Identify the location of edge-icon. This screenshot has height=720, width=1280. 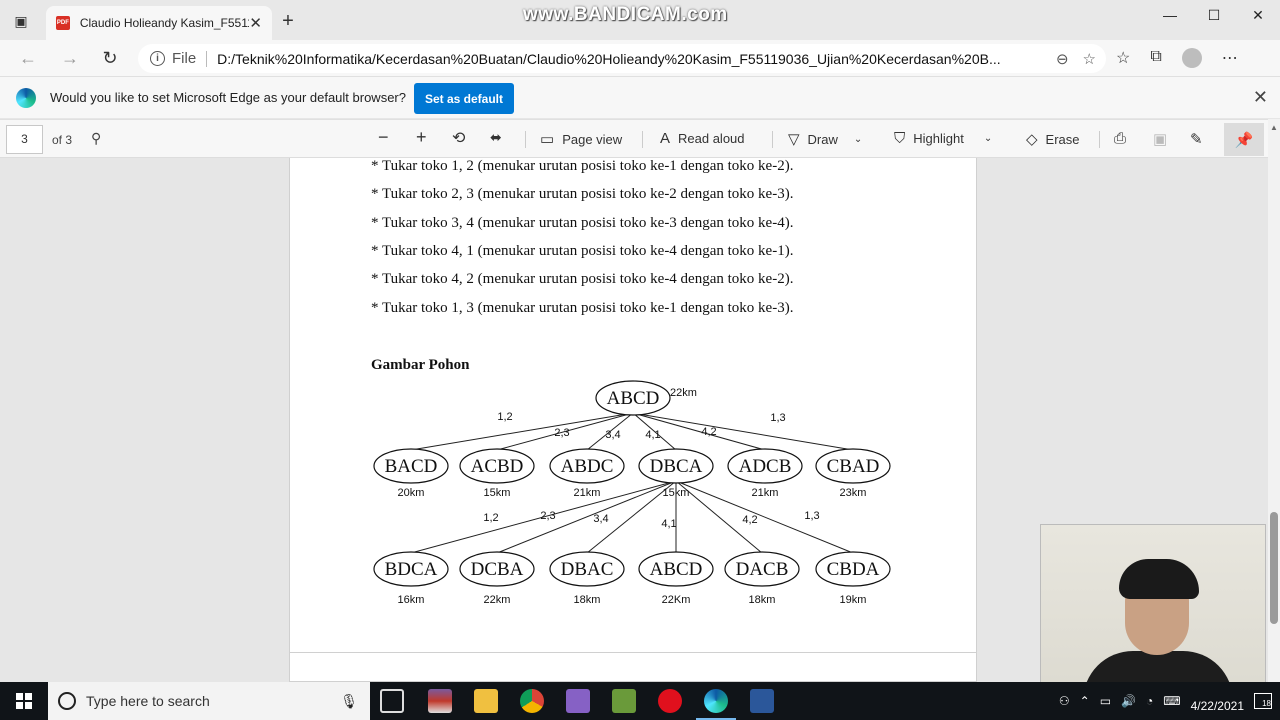
(26, 98).